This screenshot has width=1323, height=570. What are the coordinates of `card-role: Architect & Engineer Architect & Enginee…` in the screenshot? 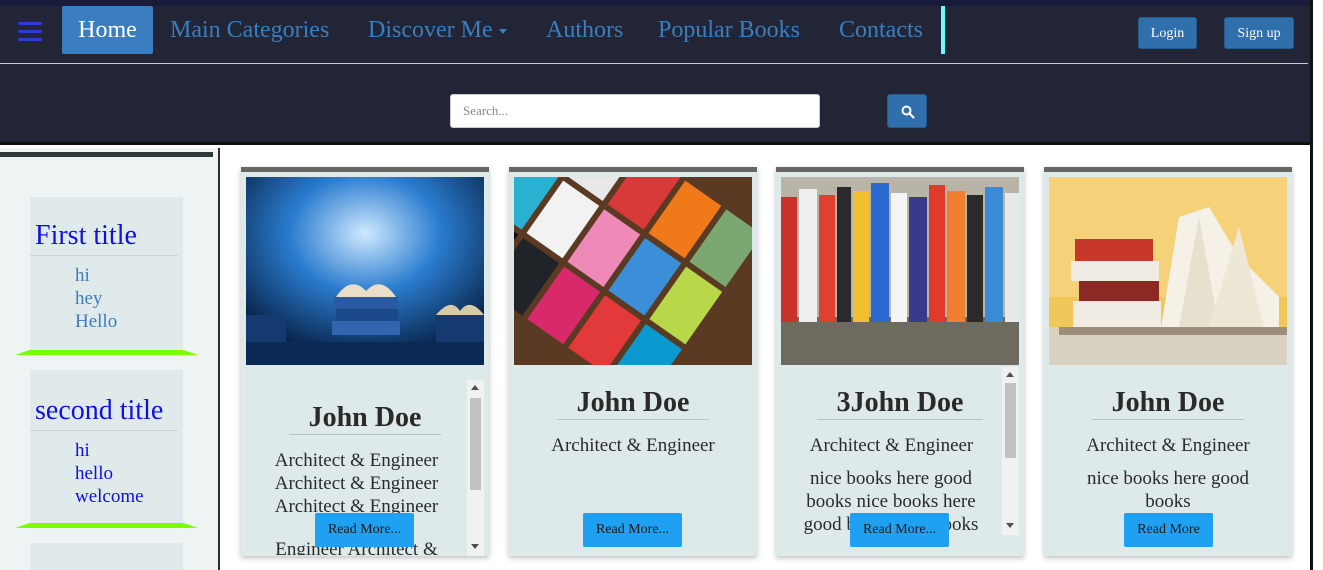 It's located at (365, 483).